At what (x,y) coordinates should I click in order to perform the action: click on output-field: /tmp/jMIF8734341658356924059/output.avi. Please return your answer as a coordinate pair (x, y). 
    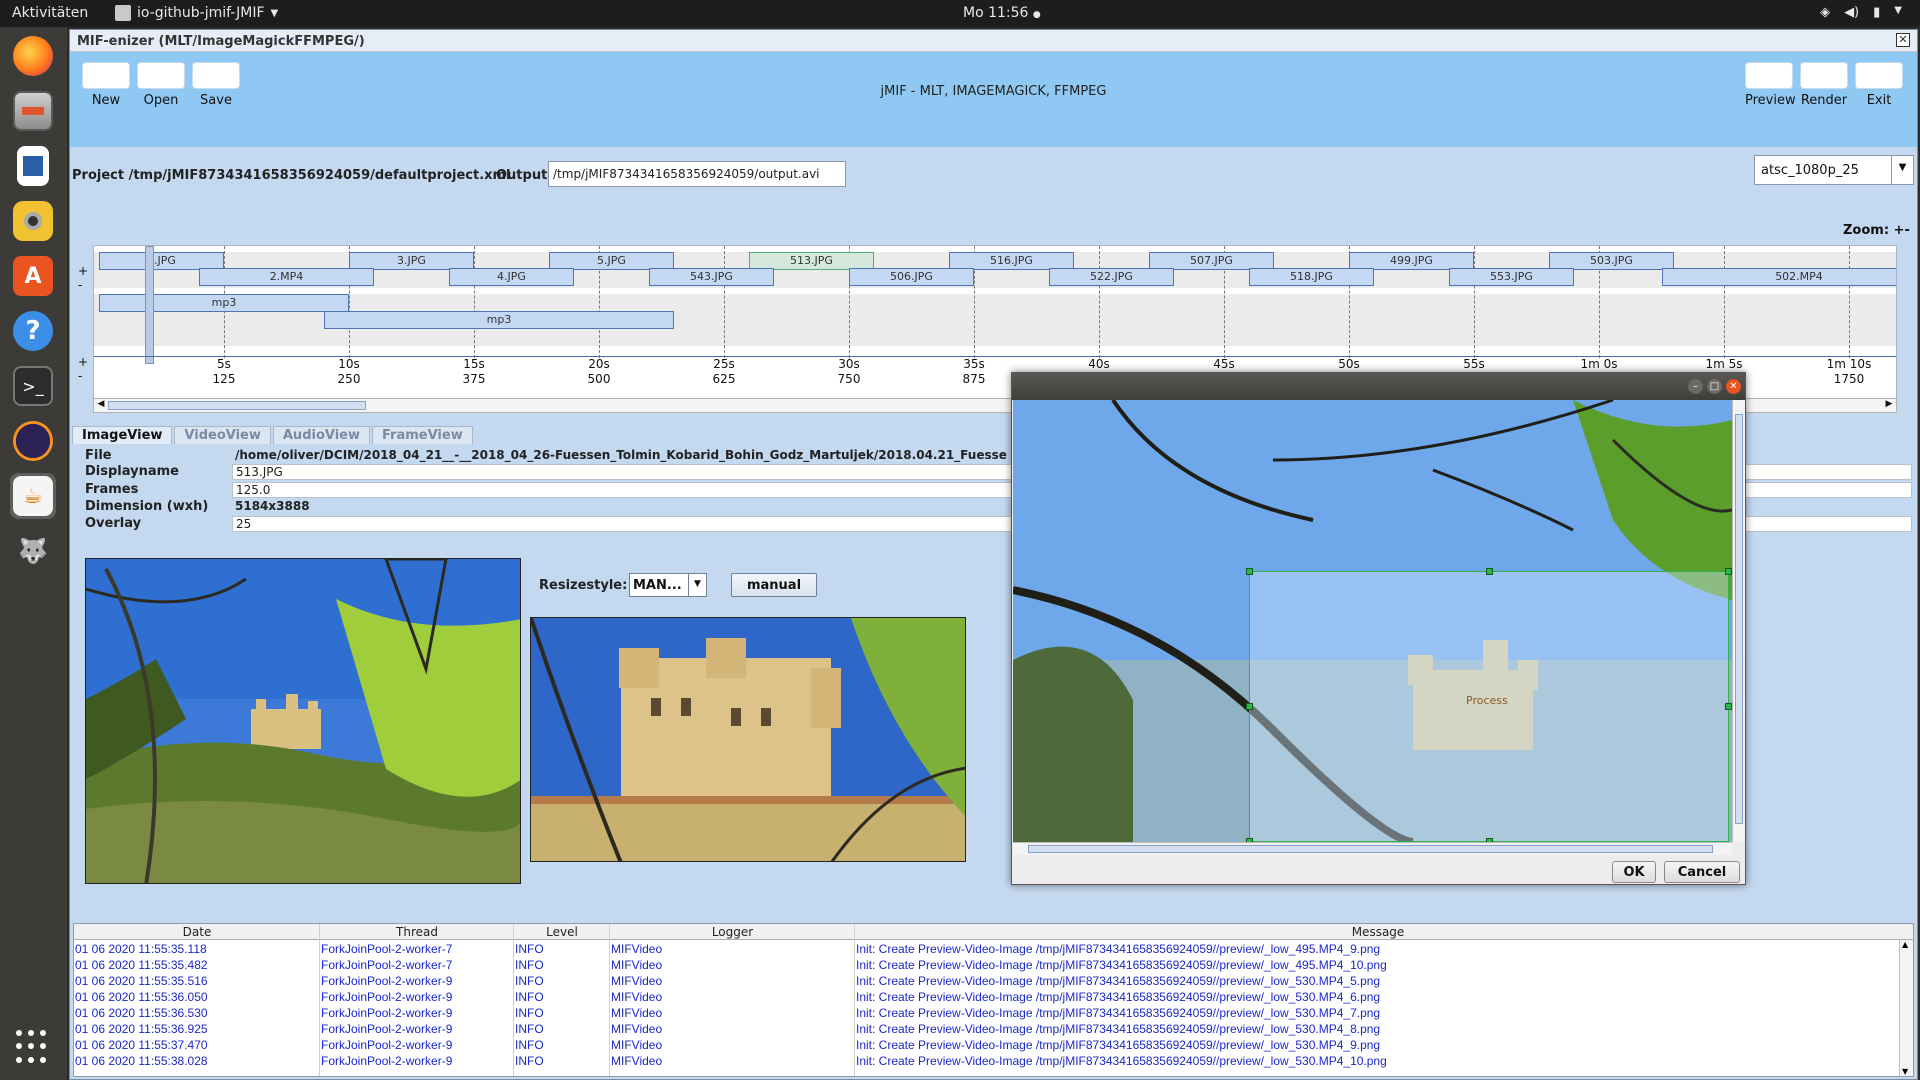
    Looking at the image, I should click on (697, 174).